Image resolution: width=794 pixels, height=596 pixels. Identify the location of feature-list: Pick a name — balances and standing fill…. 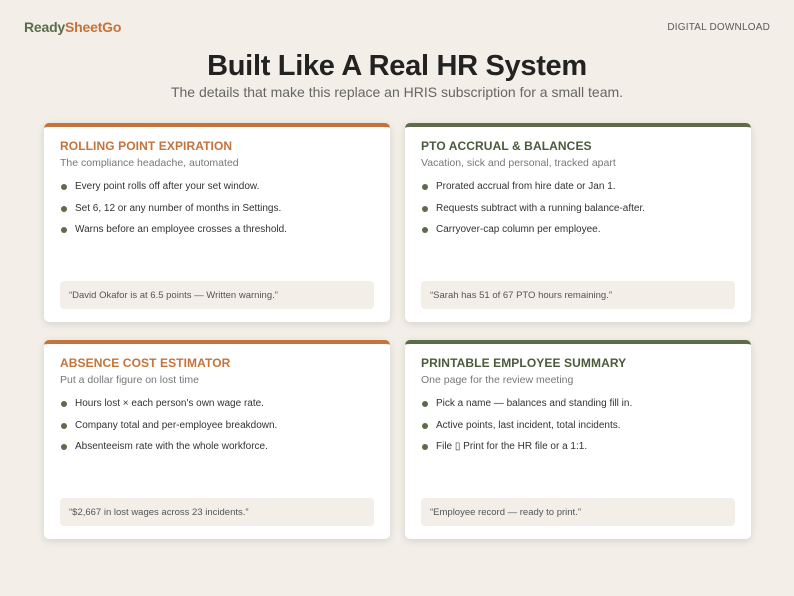
(578, 430).